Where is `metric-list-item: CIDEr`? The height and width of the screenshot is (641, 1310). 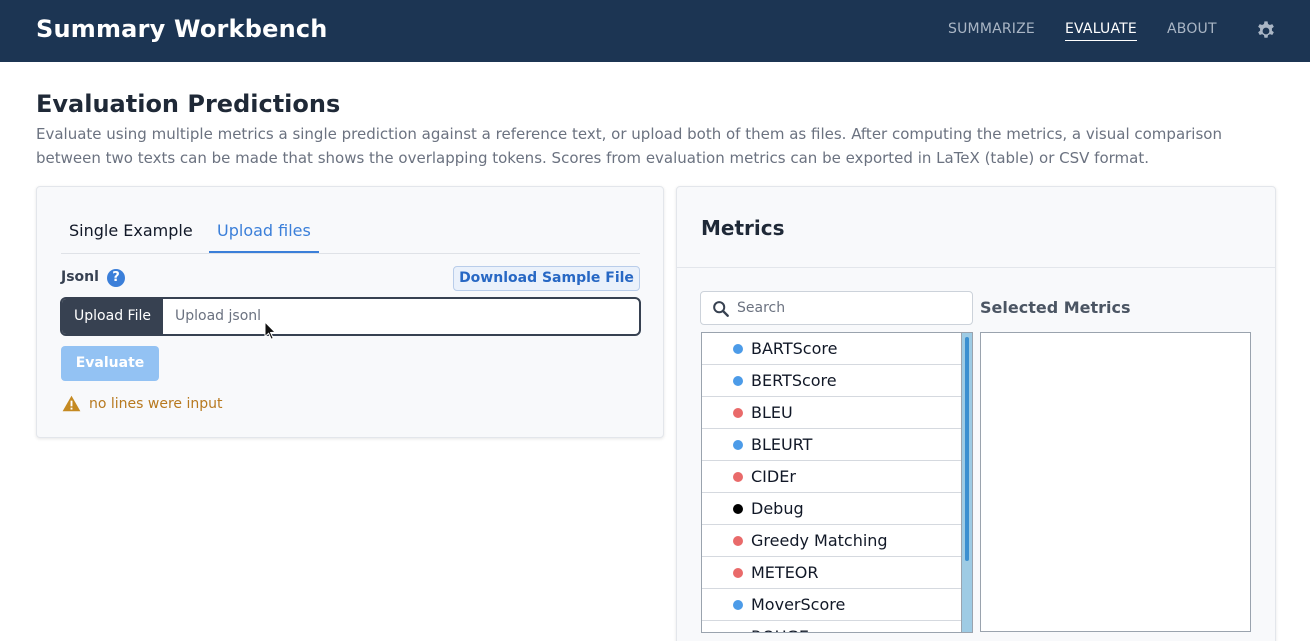 metric-list-item: CIDEr is located at coordinates (831, 477).